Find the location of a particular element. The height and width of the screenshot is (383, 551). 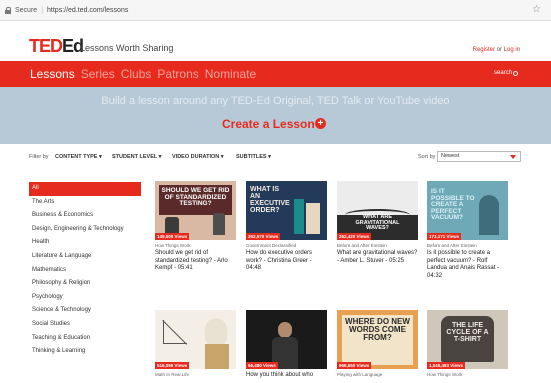

views-badge: 1,040,483 Views is located at coordinates (446, 365).